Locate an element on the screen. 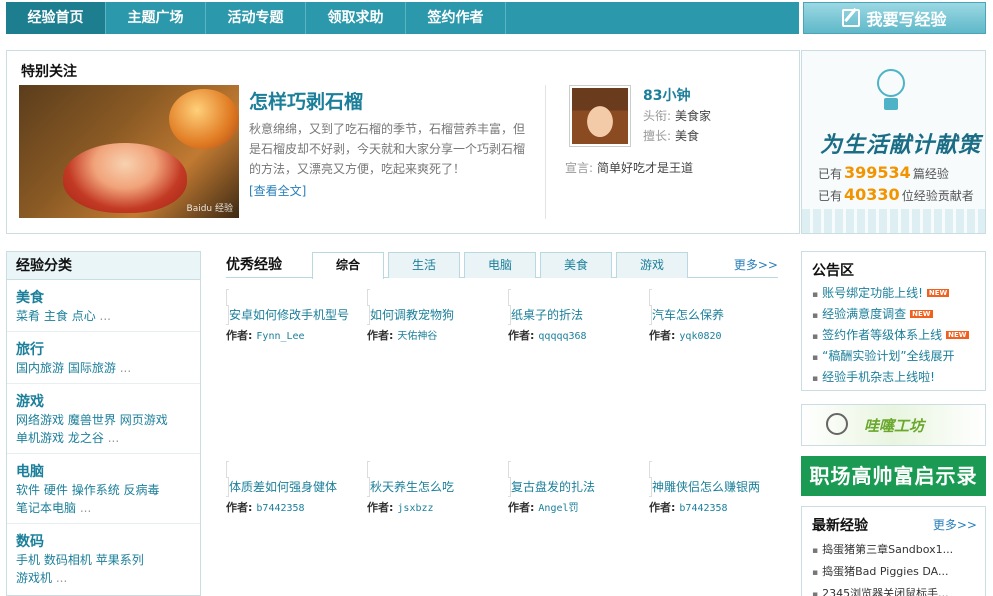 The width and height of the screenshot is (993, 596). subcategory-link: 单机游戏 is located at coordinates (40, 438).